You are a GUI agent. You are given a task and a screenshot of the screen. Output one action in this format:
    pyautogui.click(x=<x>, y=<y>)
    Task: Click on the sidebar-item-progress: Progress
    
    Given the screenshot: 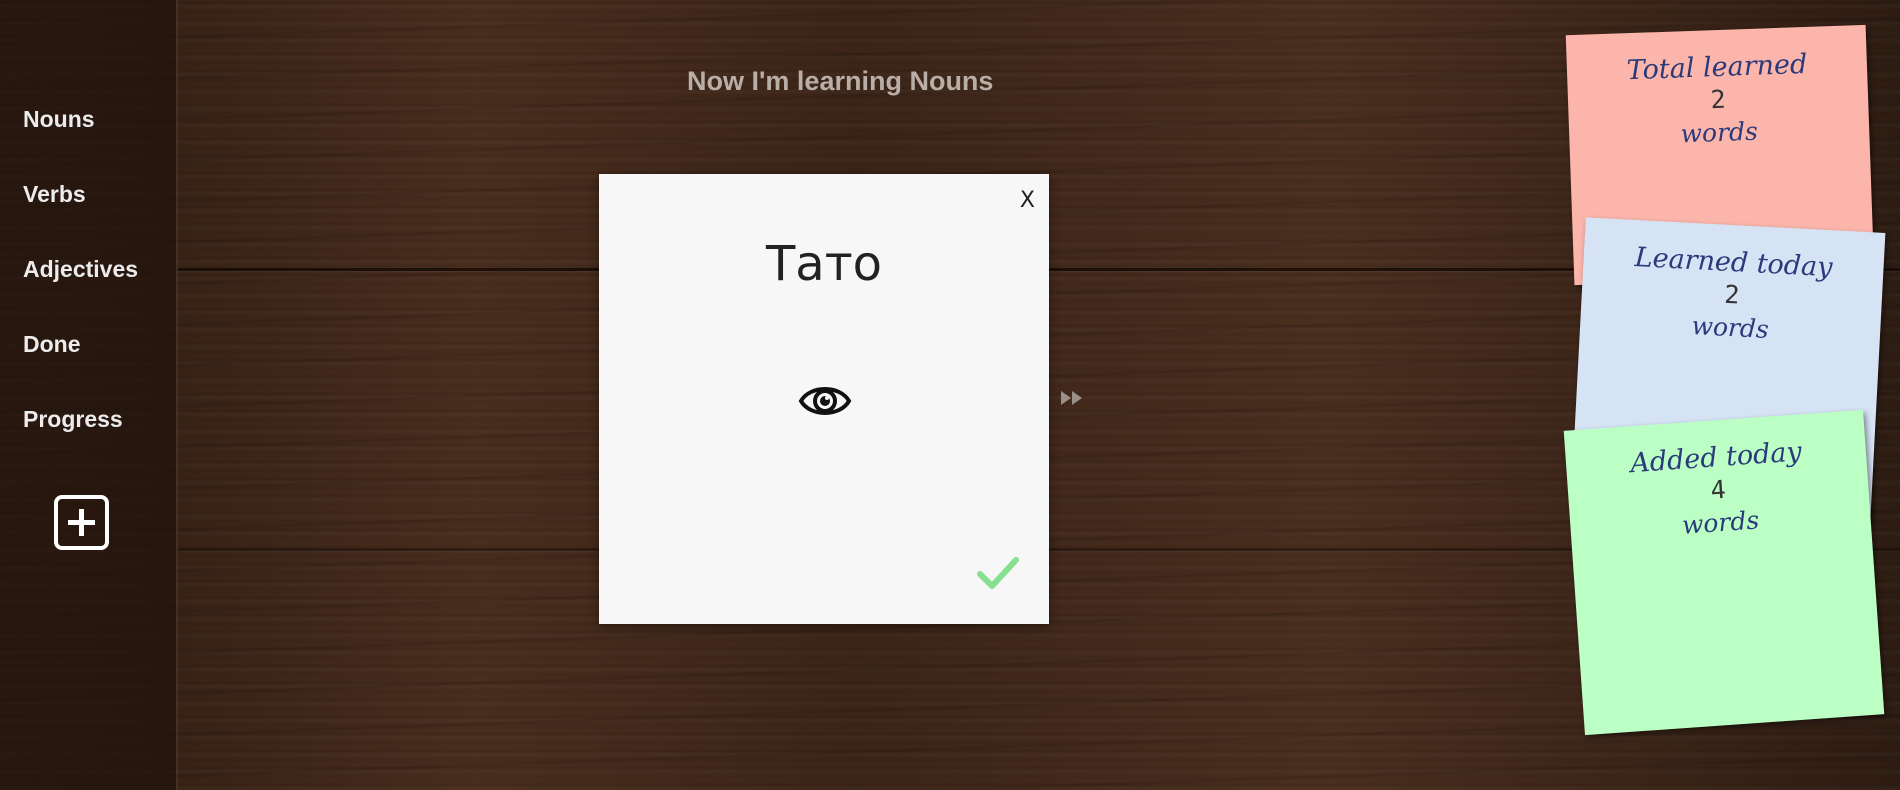 What is the action you would take?
    pyautogui.click(x=73, y=419)
    